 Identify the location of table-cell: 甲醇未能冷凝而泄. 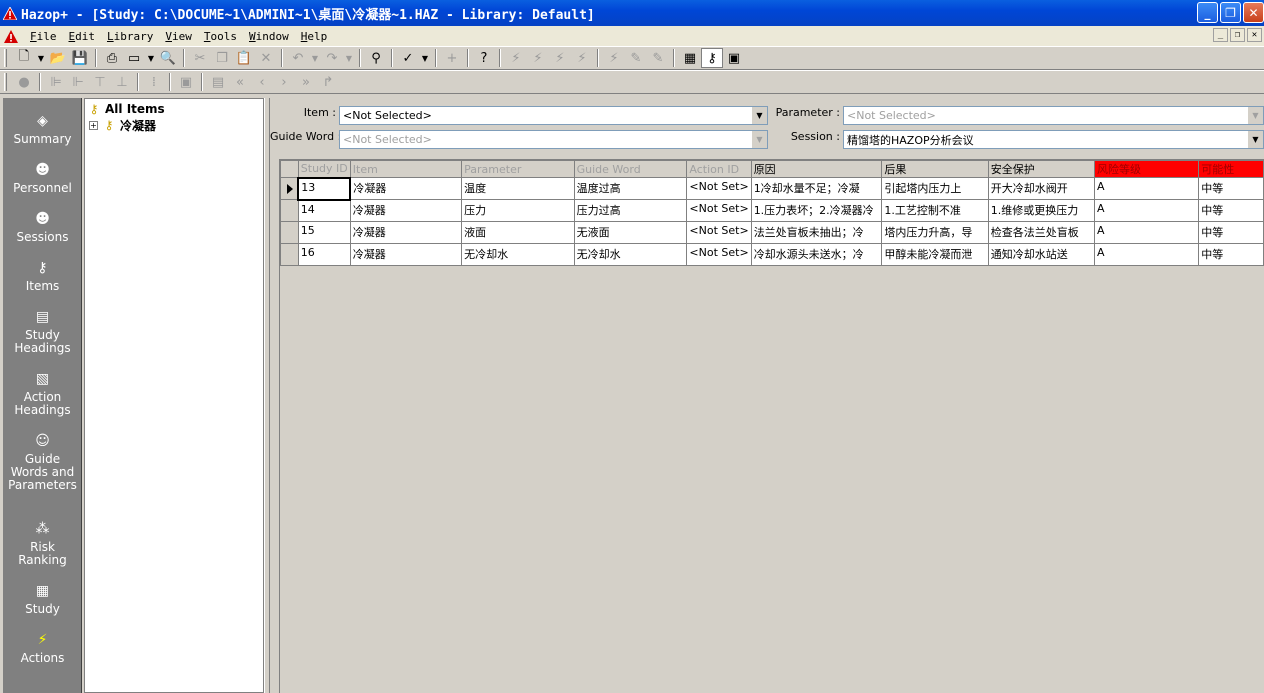
(935, 254).